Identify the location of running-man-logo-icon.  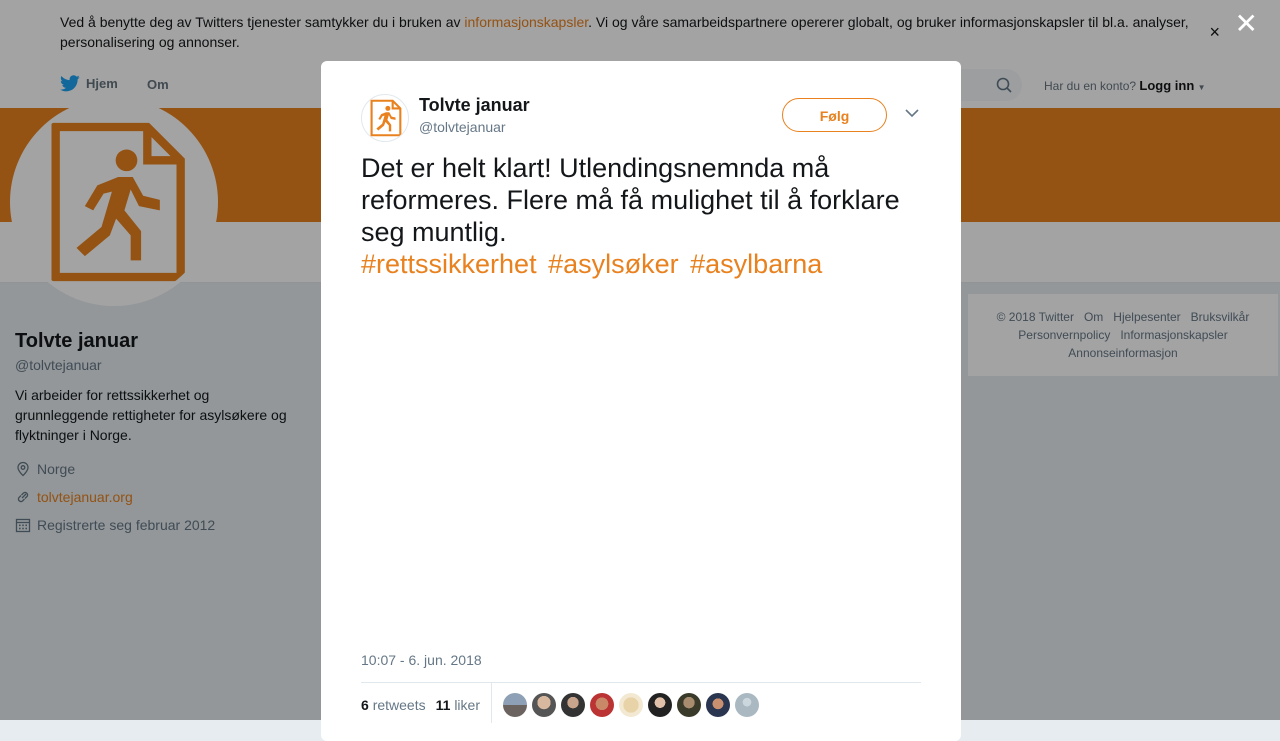
(386, 118).